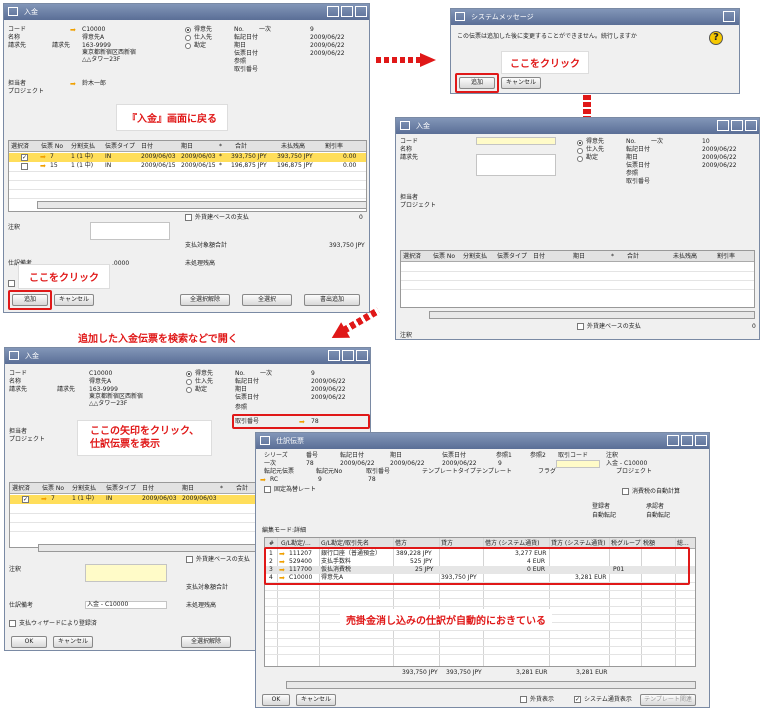 The width and height of the screenshot is (765, 716). I want to click on col-discount: 割引率, so click(334, 146).